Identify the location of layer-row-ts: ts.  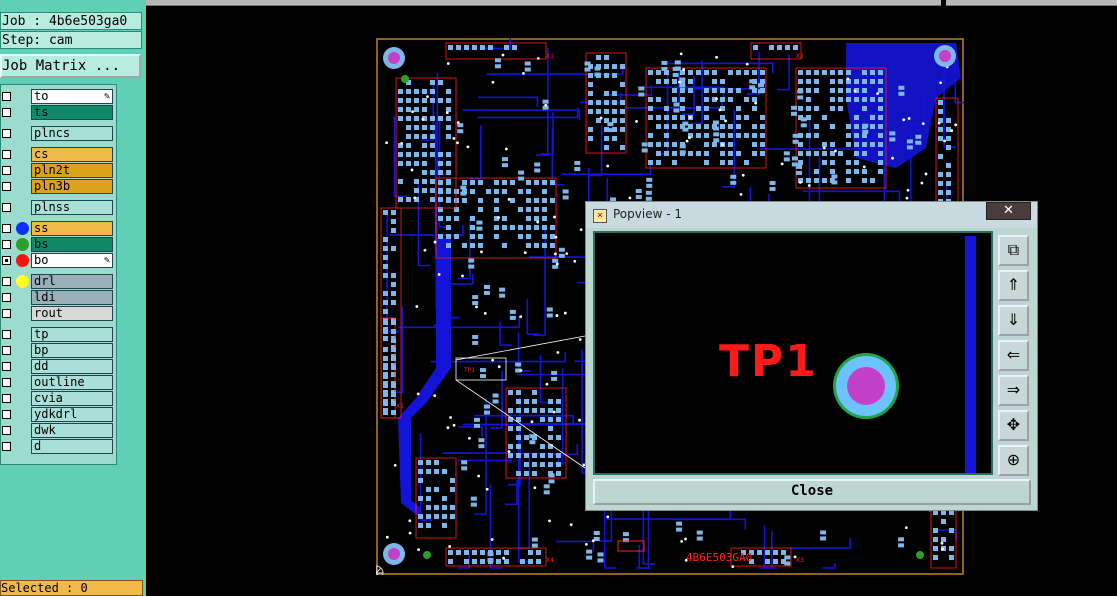
(59, 113).